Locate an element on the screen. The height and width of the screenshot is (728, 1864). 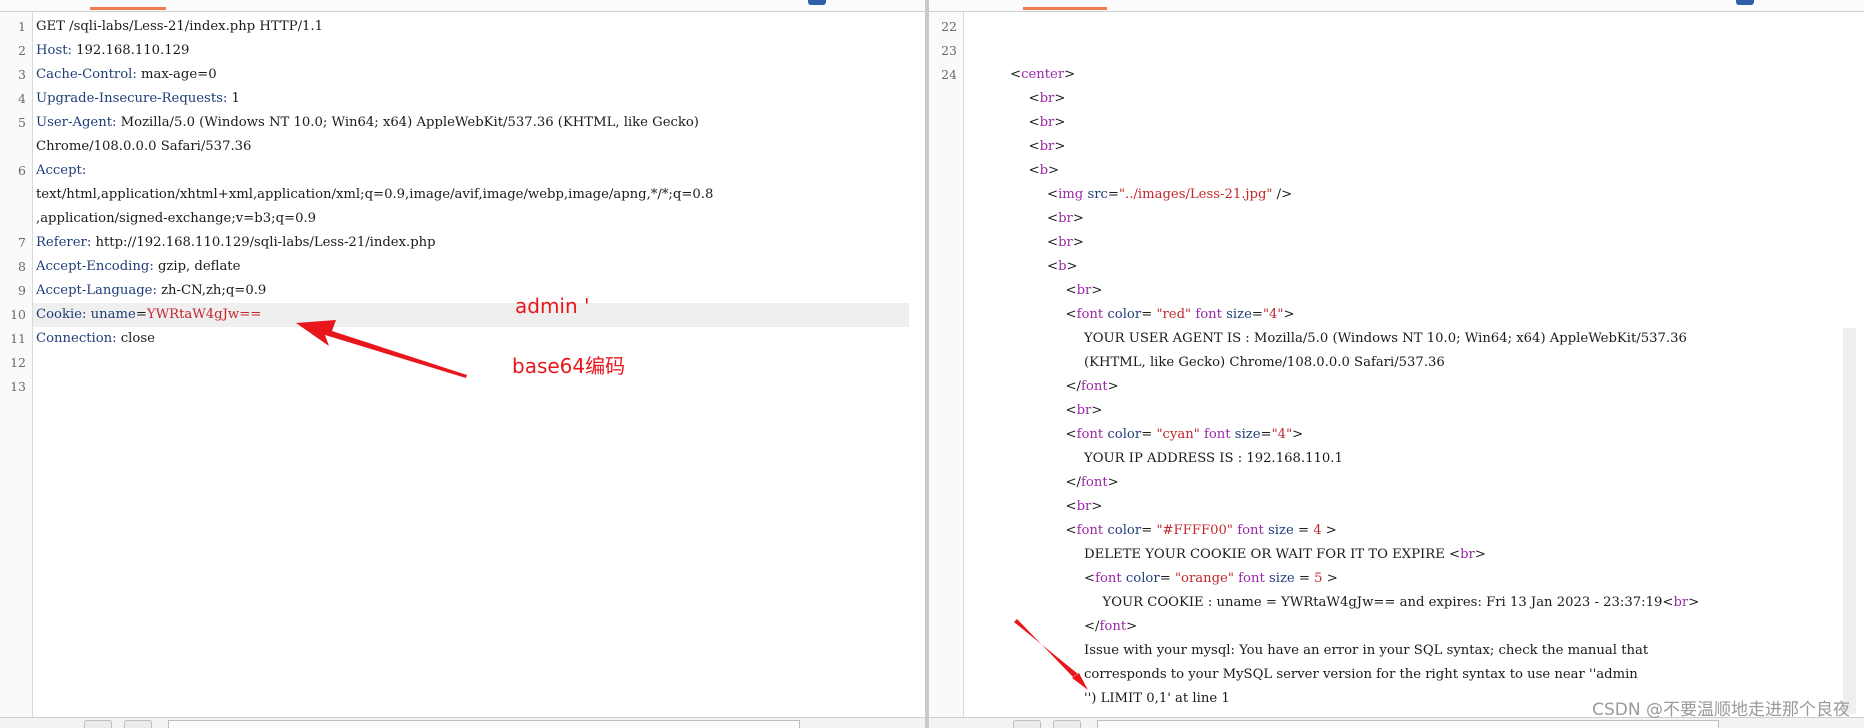
code-token: Accept-Language: is located at coordinates (96, 290).